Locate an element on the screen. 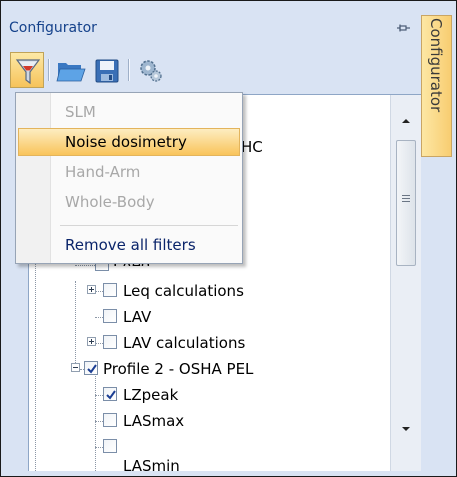  open-button is located at coordinates (71, 70).